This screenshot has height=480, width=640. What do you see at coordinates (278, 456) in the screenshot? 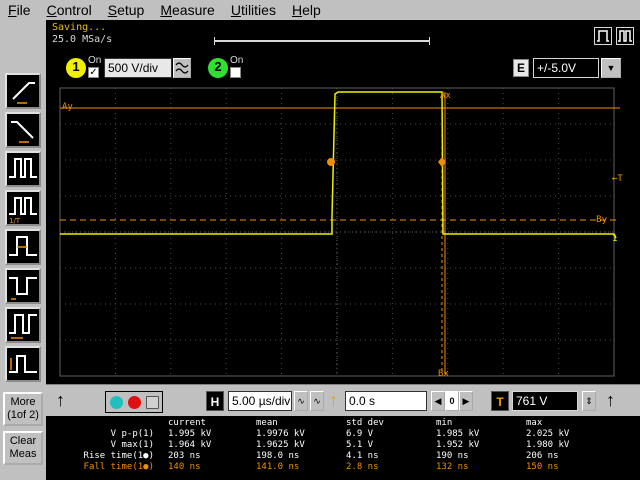
I see `meas-cell: 198.0 ns` at bounding box center [278, 456].